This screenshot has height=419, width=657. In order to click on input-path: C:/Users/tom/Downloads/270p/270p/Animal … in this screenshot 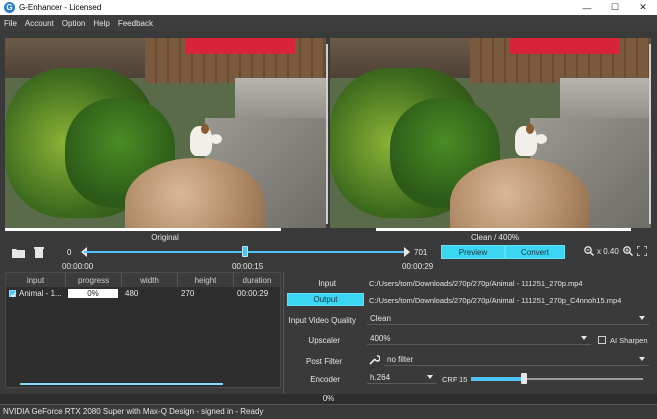, I will do `click(476, 283)`.